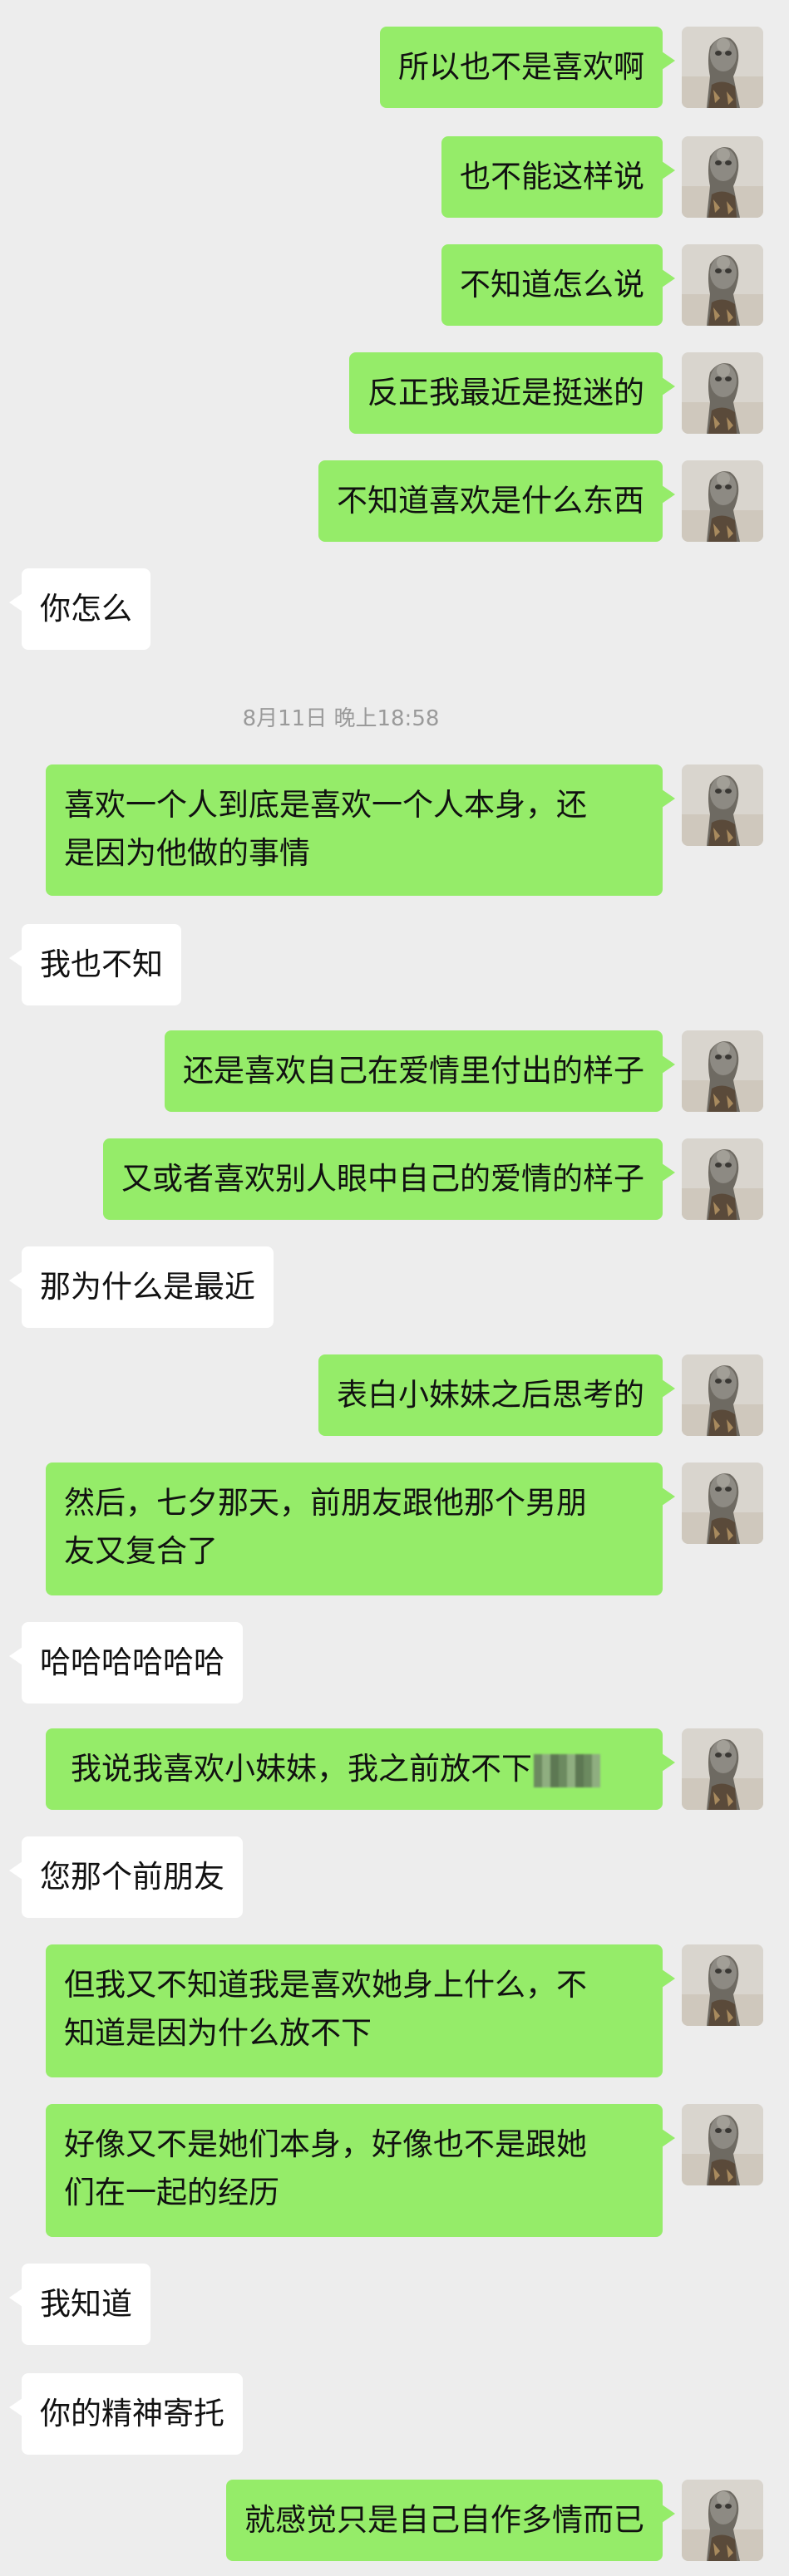 The width and height of the screenshot is (789, 2576). What do you see at coordinates (341, 718) in the screenshot?
I see `chat-timestamp: 8月11日 晚上18:58` at bounding box center [341, 718].